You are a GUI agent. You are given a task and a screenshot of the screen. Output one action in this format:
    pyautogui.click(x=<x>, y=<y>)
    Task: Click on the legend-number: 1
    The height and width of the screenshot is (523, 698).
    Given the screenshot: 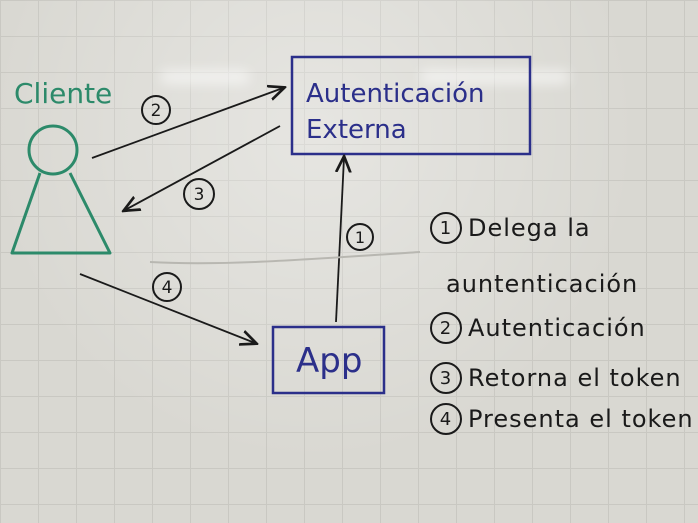 What is the action you would take?
    pyautogui.click(x=446, y=228)
    